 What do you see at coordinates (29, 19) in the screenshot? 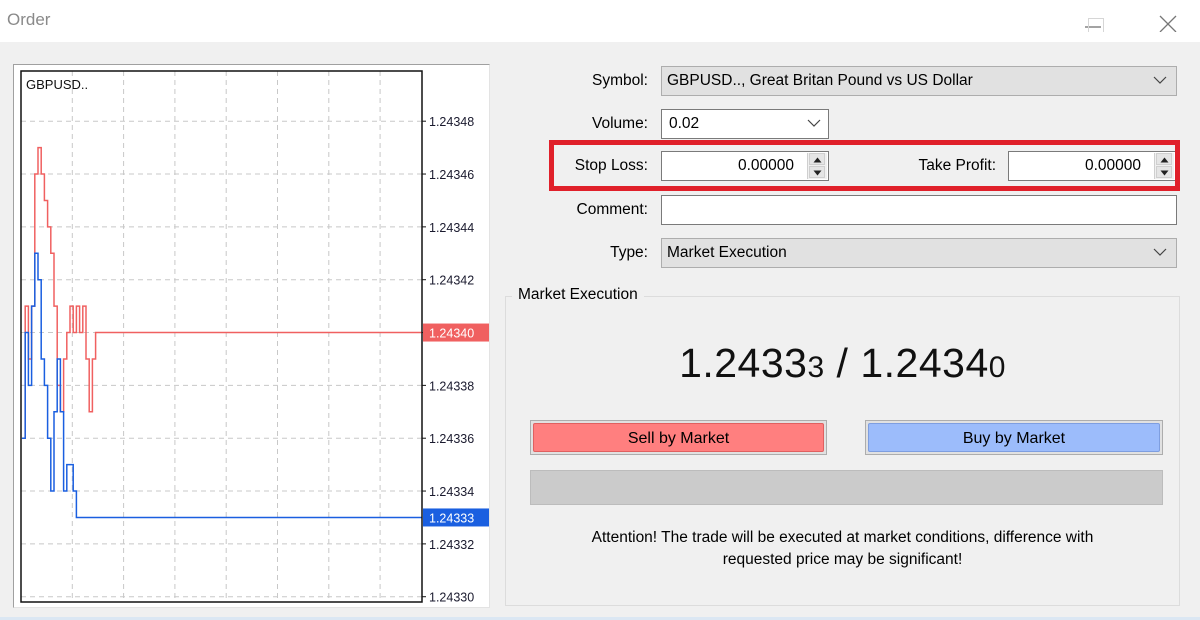
I see `window-title: Order` at bounding box center [29, 19].